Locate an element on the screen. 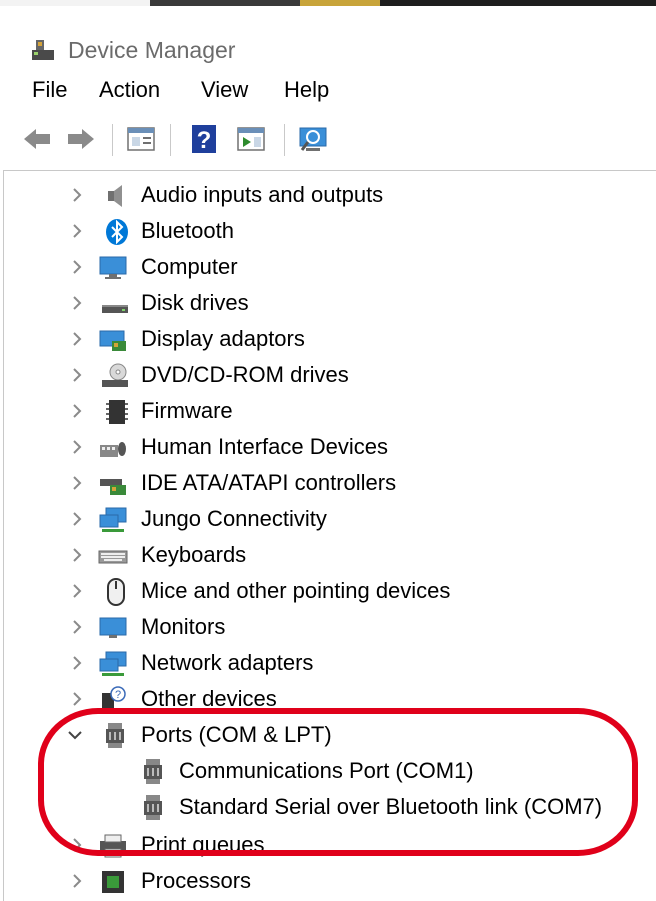 The width and height of the screenshot is (656, 901). processor-icon is located at coordinates (113, 882).